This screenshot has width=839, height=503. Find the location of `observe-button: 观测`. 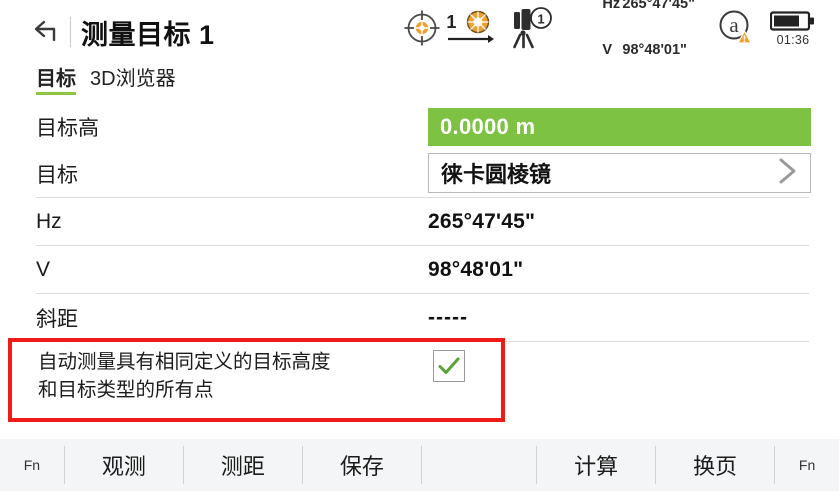

observe-button: 观测 is located at coordinates (124, 465).